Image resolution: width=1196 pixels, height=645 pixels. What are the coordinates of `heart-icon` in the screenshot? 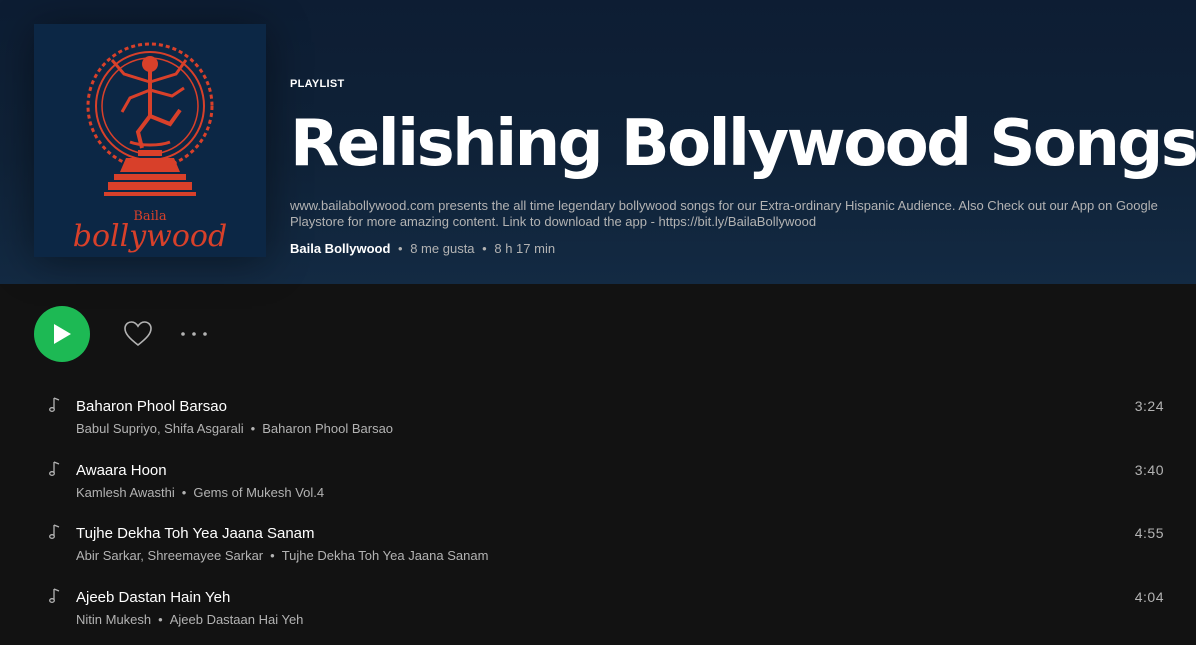 It's located at (138, 334).